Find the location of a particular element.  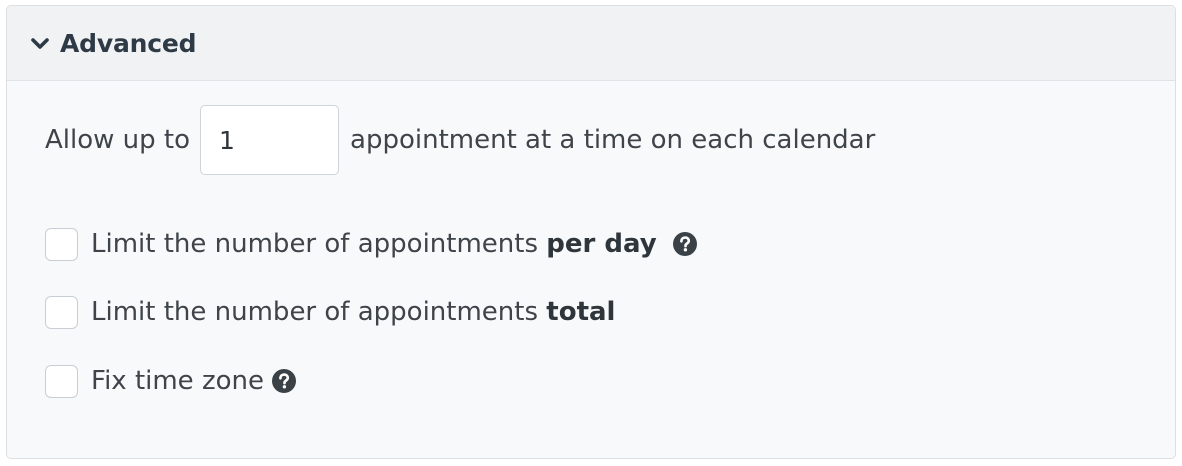

limit-total-option: Limit the number of appointments total is located at coordinates (330, 312).